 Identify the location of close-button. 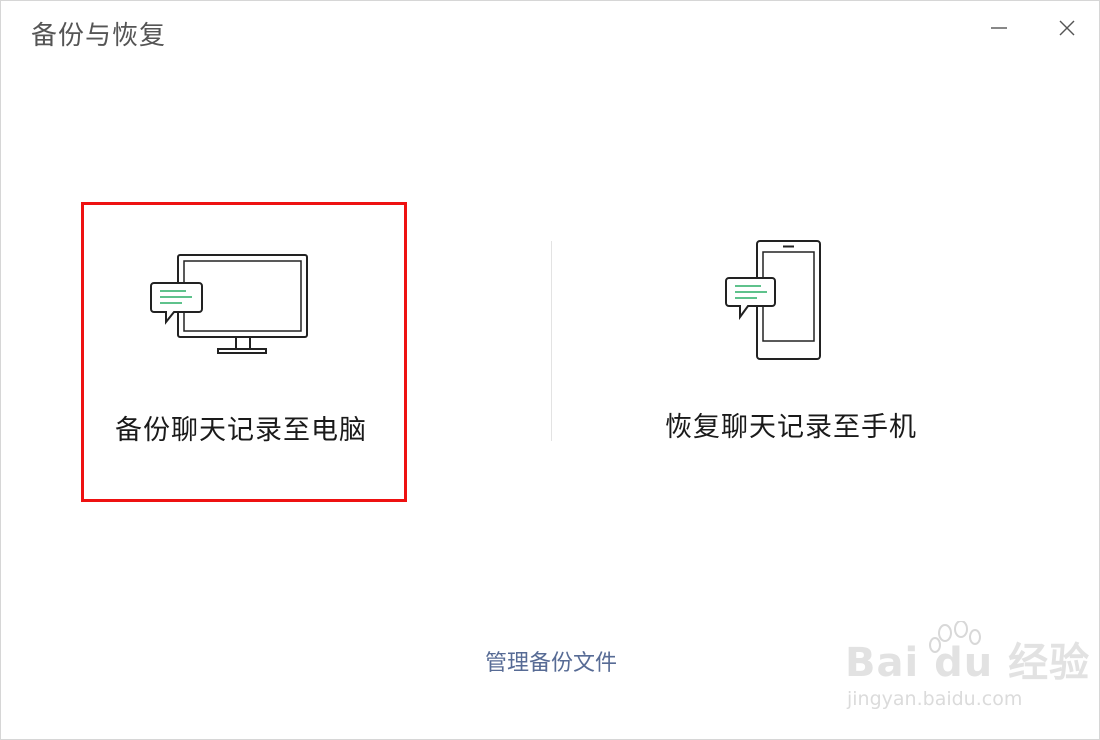
(1067, 28).